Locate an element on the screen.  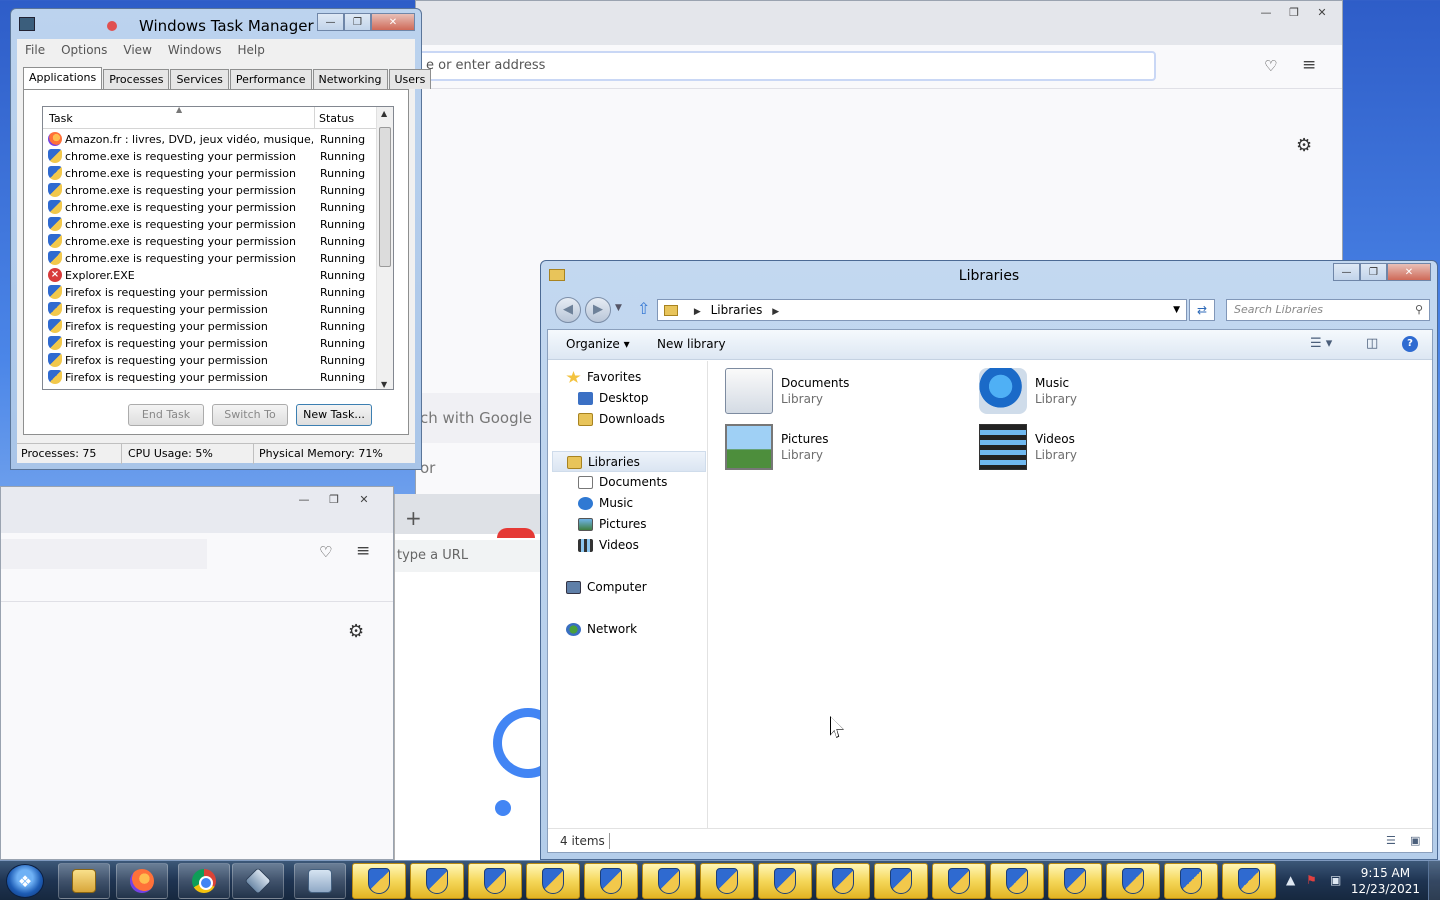
tab-processes: Processes is located at coordinates (136, 79).